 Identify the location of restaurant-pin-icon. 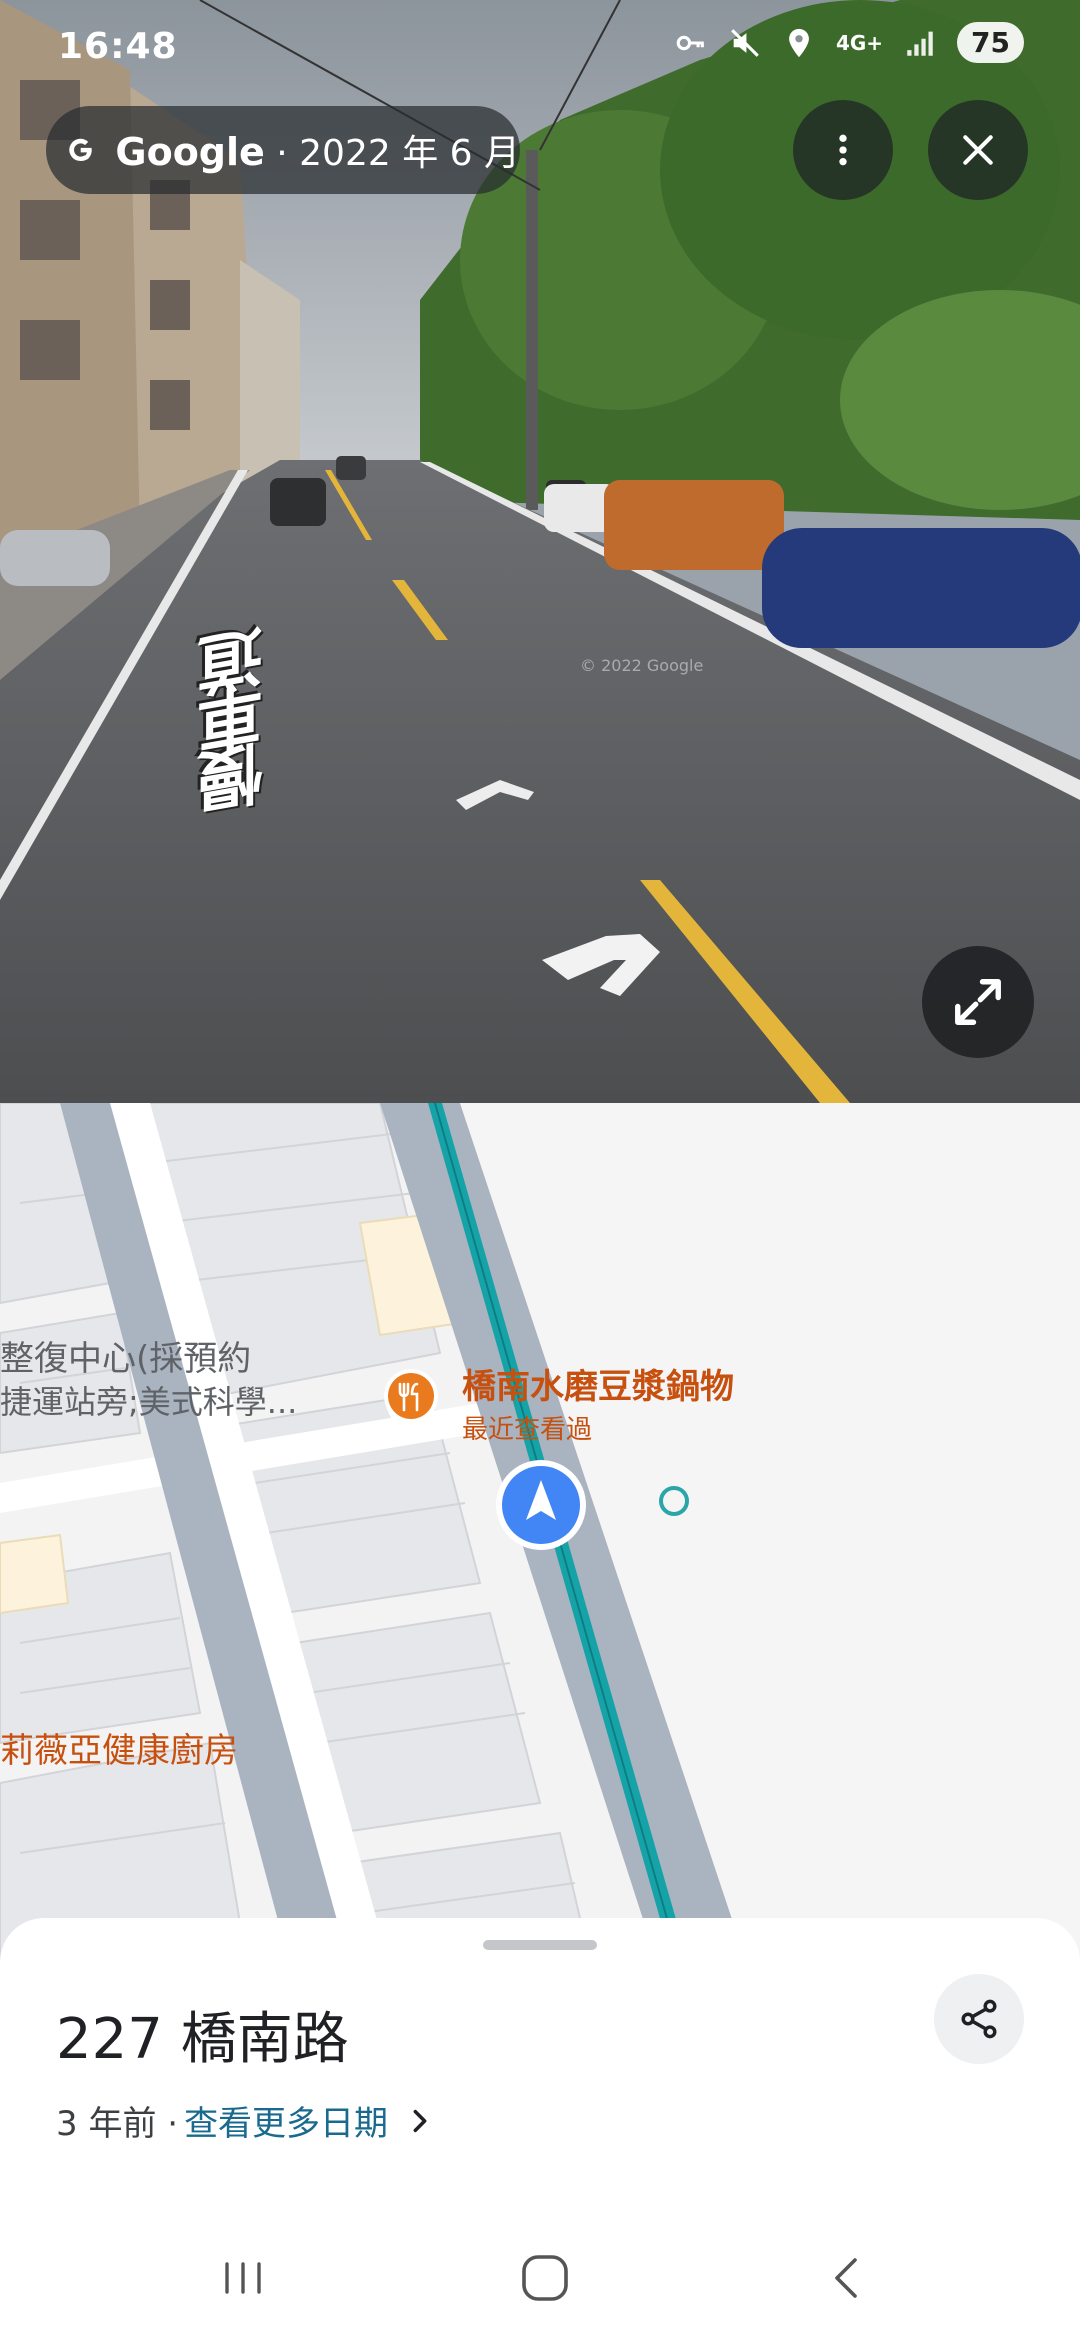
(411, 1407).